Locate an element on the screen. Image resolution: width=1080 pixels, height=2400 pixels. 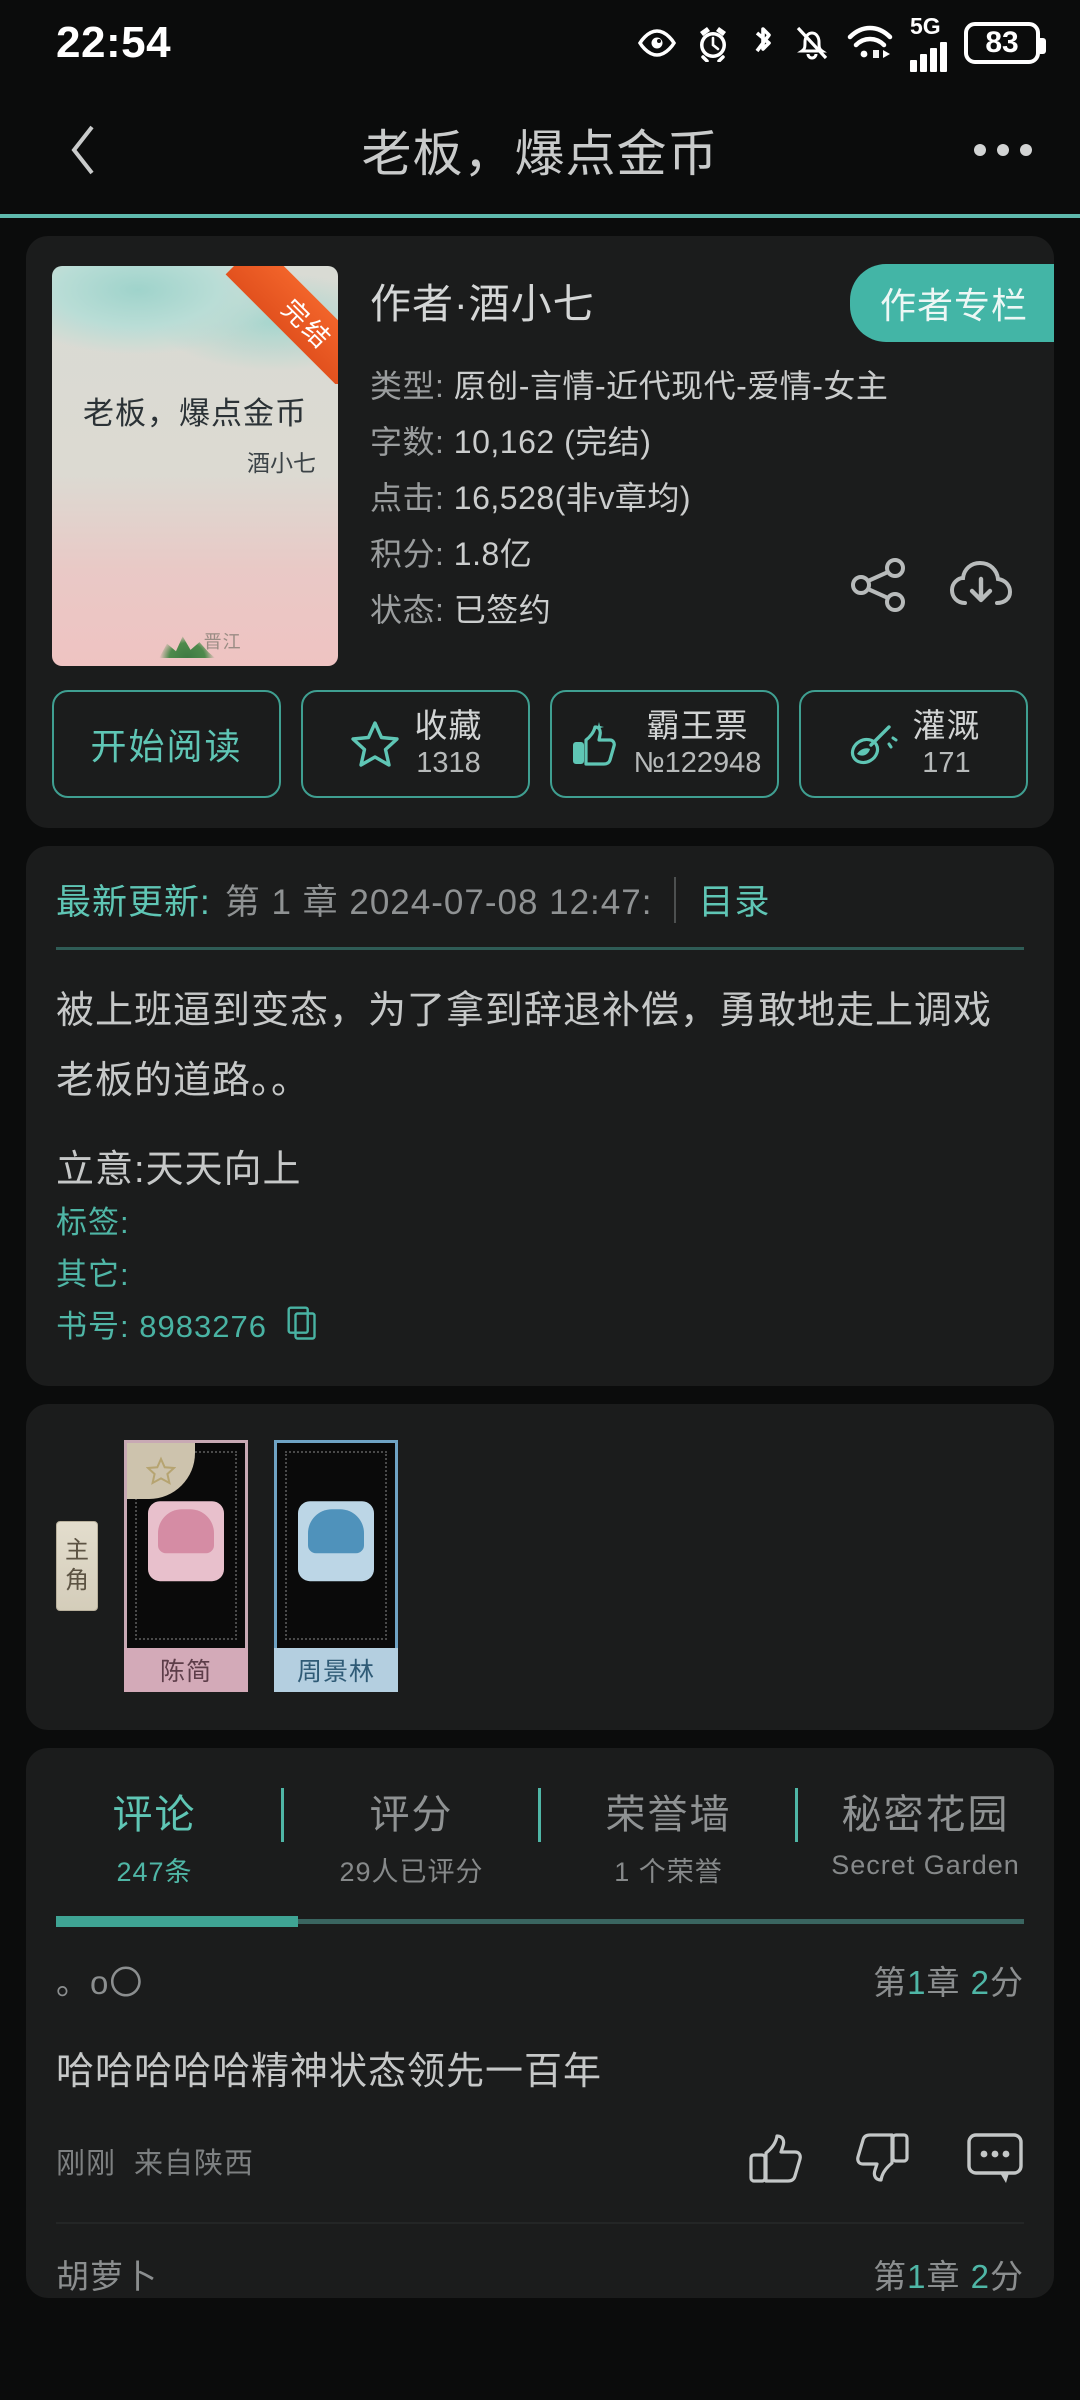
book-attributes: 标签: 其它: 书号: 8983276 is located at coordinates (540, 1274).